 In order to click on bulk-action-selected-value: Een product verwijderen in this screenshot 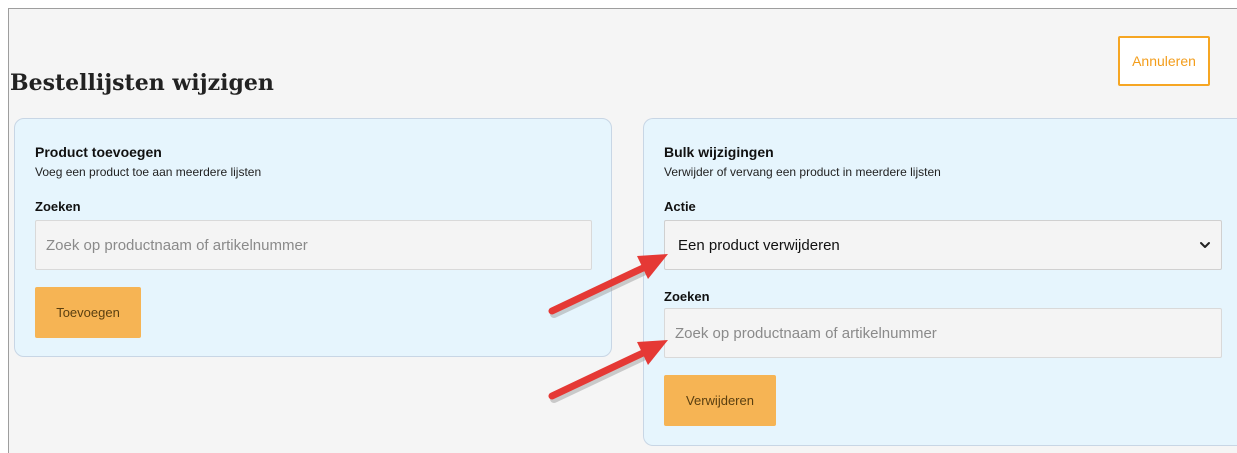, I will do `click(759, 245)`.